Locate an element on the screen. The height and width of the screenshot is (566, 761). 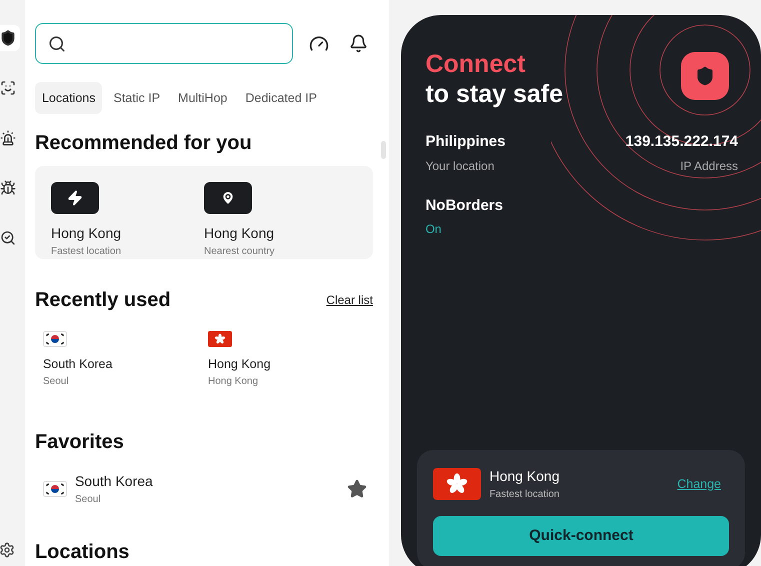
feature-name: NoBorders is located at coordinates (464, 206).